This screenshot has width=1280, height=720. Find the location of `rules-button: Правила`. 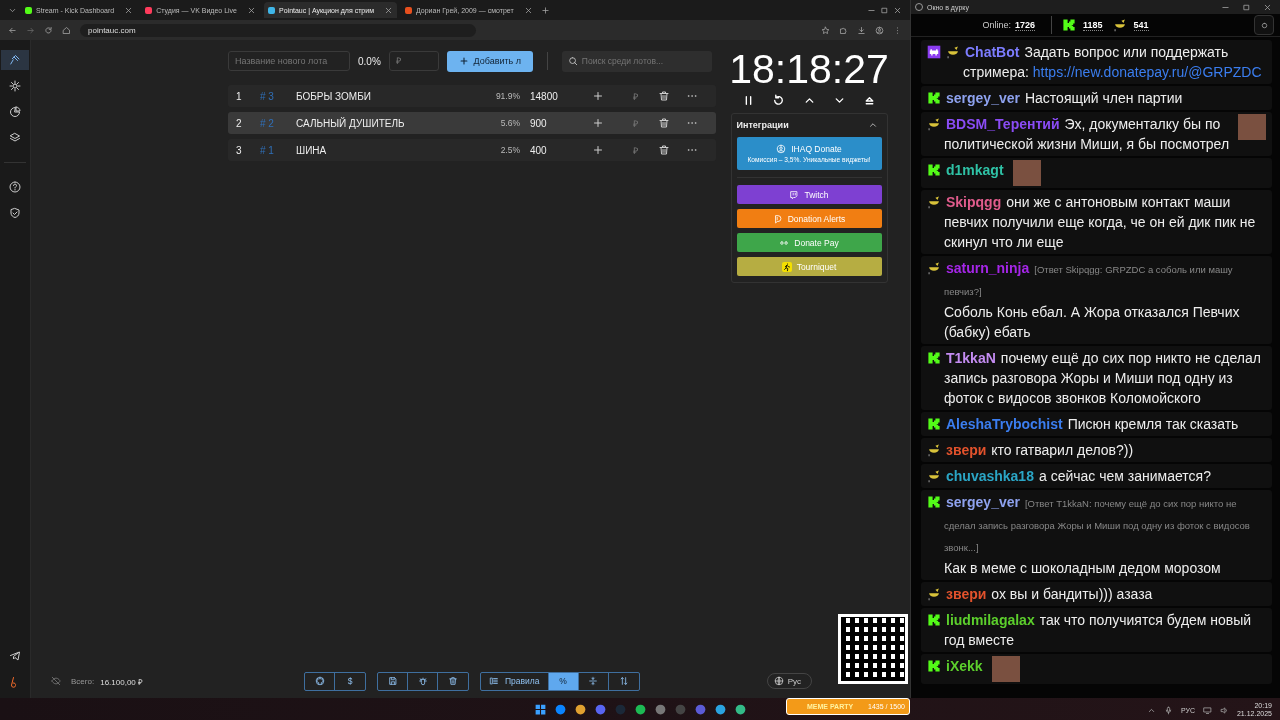

rules-button: Правила is located at coordinates (515, 681).